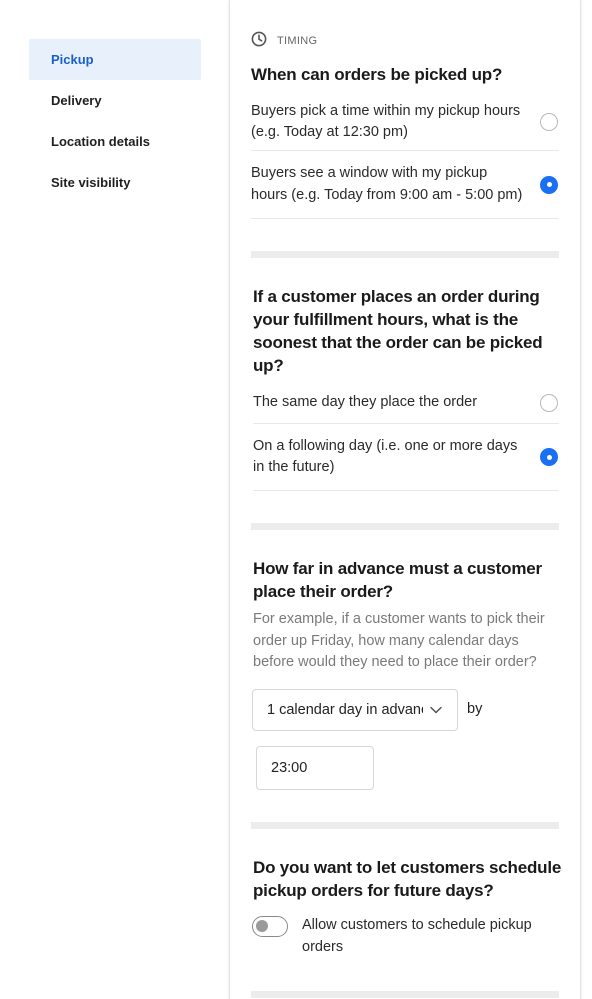 Image resolution: width=592 pixels, height=999 pixels. Describe the element at coordinates (115, 182) in the screenshot. I see `sidebar-item-site-visibility: Site visibility` at that location.